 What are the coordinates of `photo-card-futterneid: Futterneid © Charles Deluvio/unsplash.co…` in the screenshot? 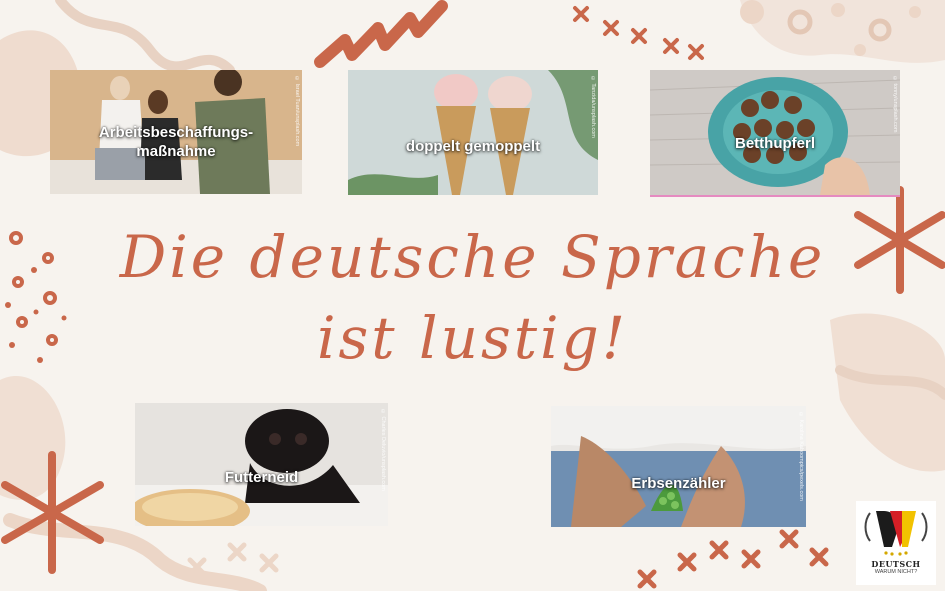 It's located at (261, 464).